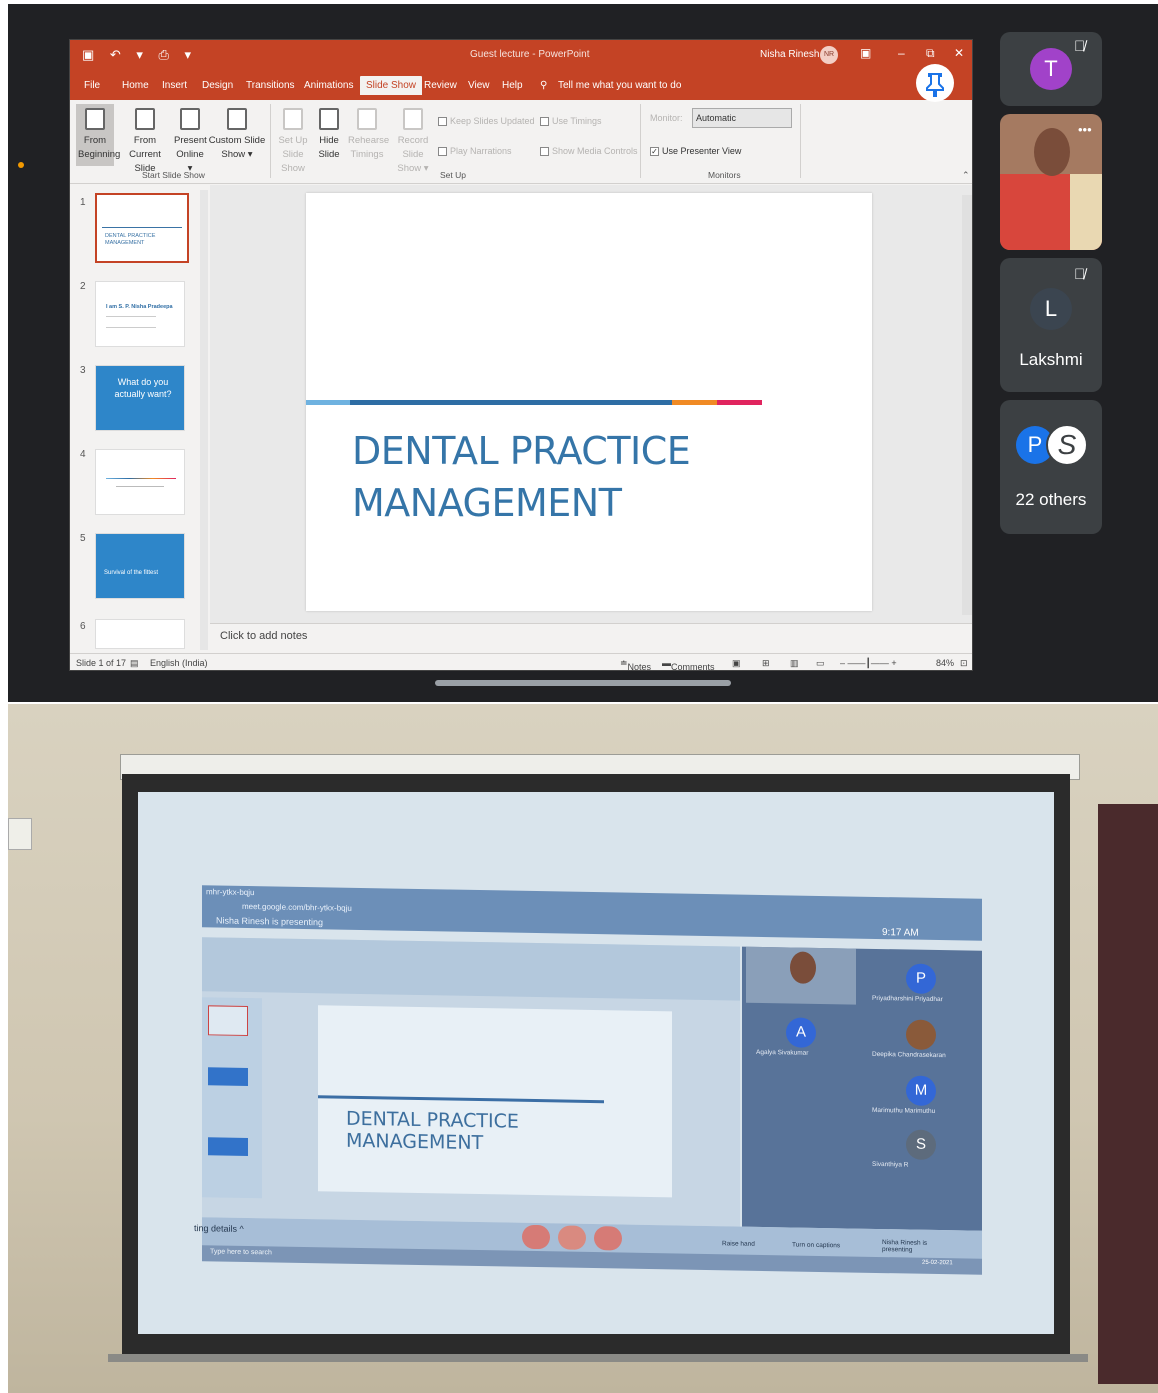 Image resolution: width=1158 pixels, height=1393 pixels. I want to click on participant-tile-others: P S 22 others, so click(1051, 467).